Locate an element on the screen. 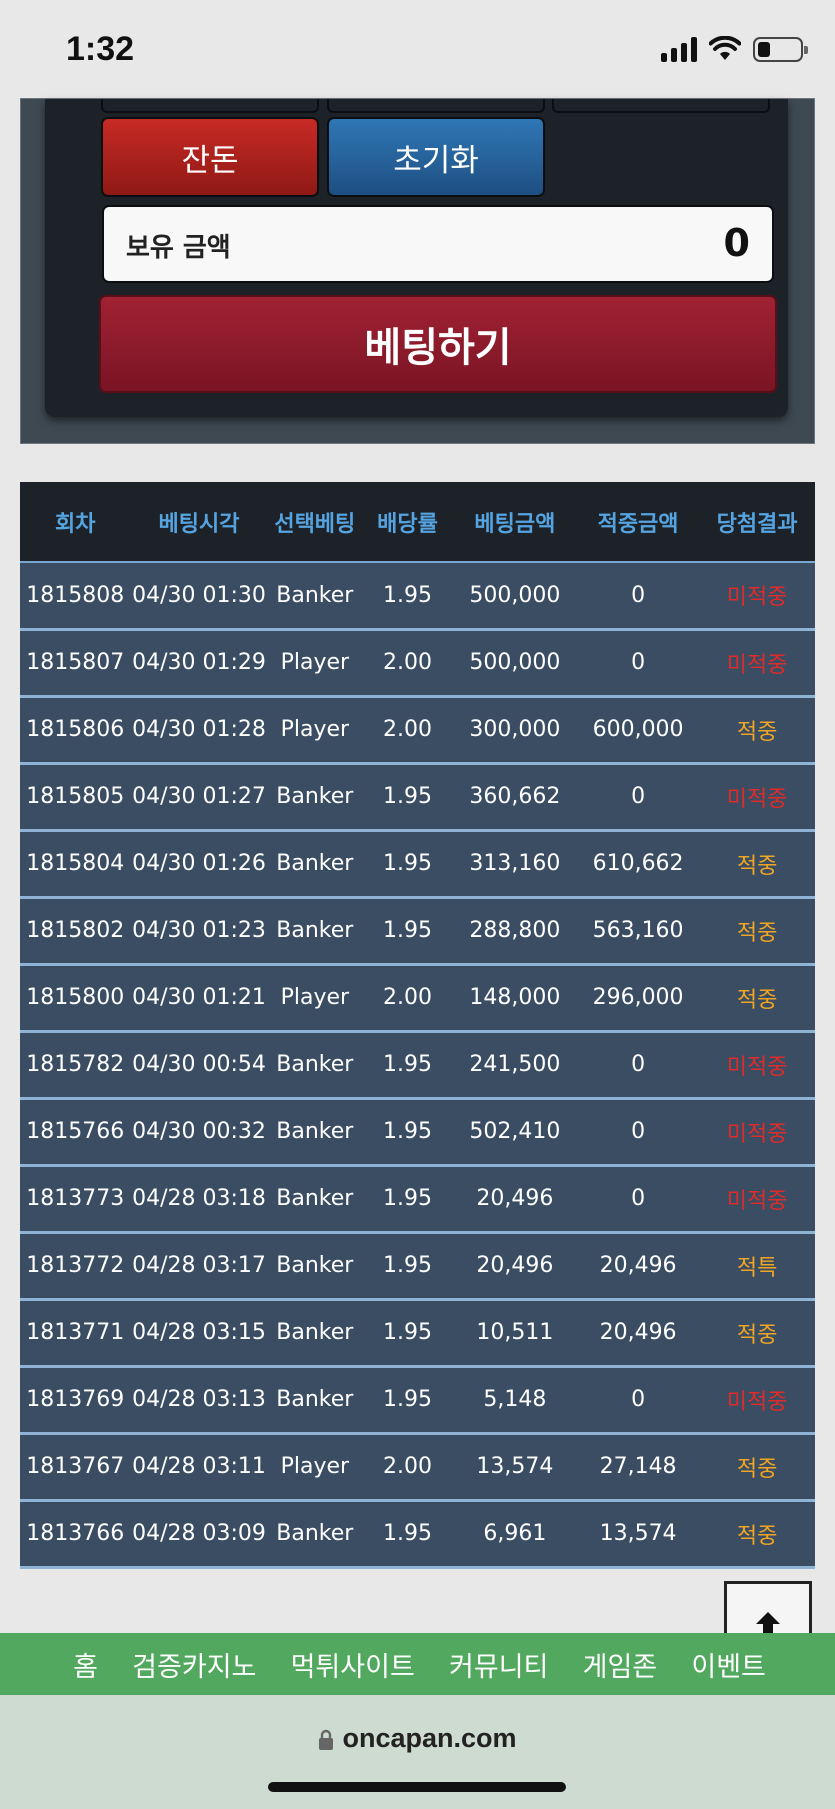 The height and width of the screenshot is (1809, 835). status-bar: 1:32 is located at coordinates (417, 49).